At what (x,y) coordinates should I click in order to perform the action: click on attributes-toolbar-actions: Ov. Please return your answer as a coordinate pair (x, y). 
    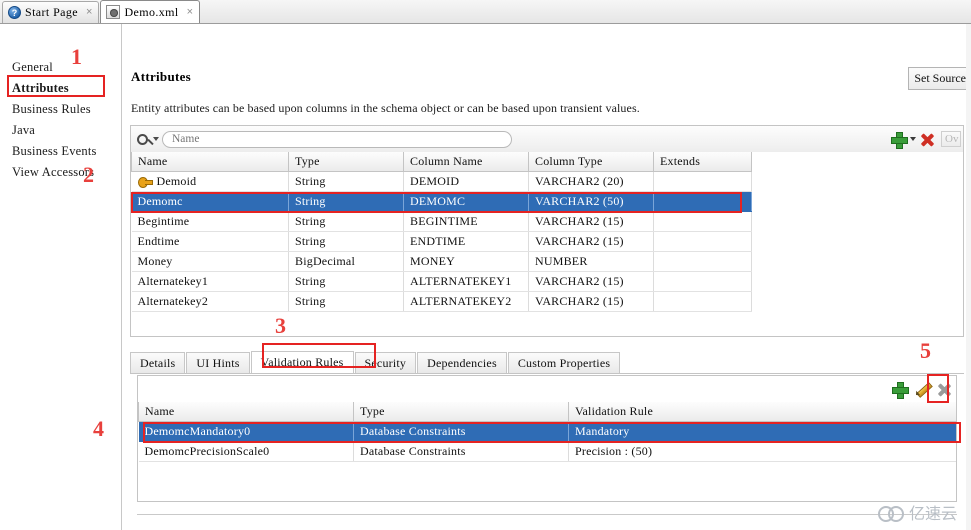
    Looking at the image, I should click on (927, 140).